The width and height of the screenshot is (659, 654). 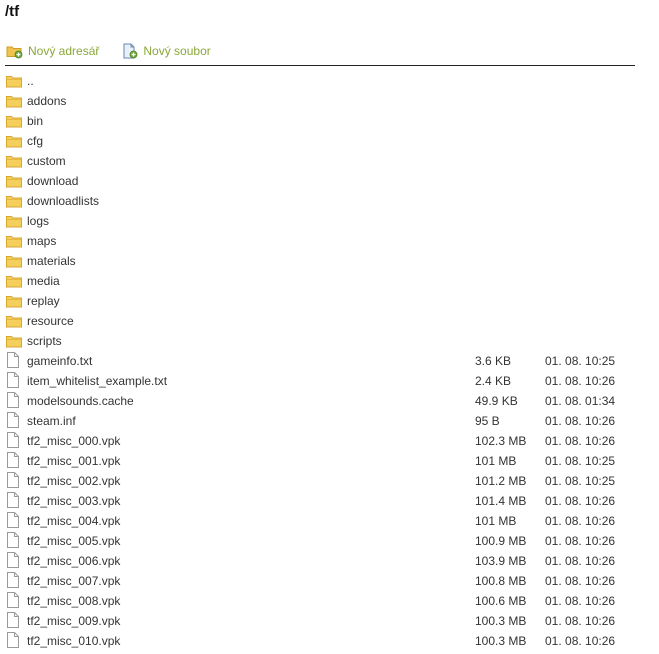 I want to click on folder-row: download, so click(x=329, y=181).